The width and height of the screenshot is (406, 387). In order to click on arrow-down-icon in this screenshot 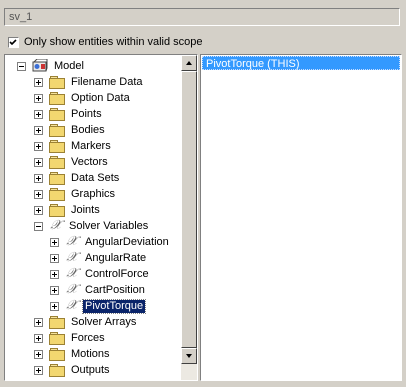, I will do `click(189, 356)`.